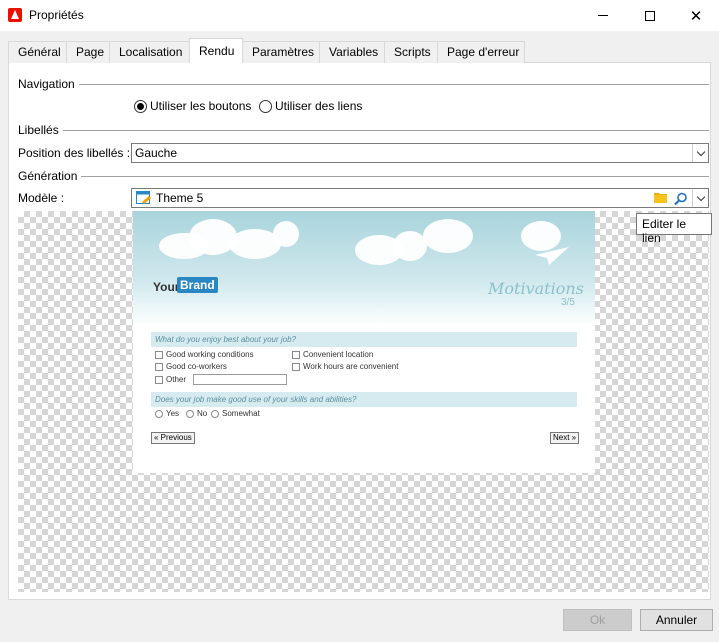 The width and height of the screenshot is (719, 642). Describe the element at coordinates (166, 287) in the screenshot. I see `brand-your-text: Your` at that location.